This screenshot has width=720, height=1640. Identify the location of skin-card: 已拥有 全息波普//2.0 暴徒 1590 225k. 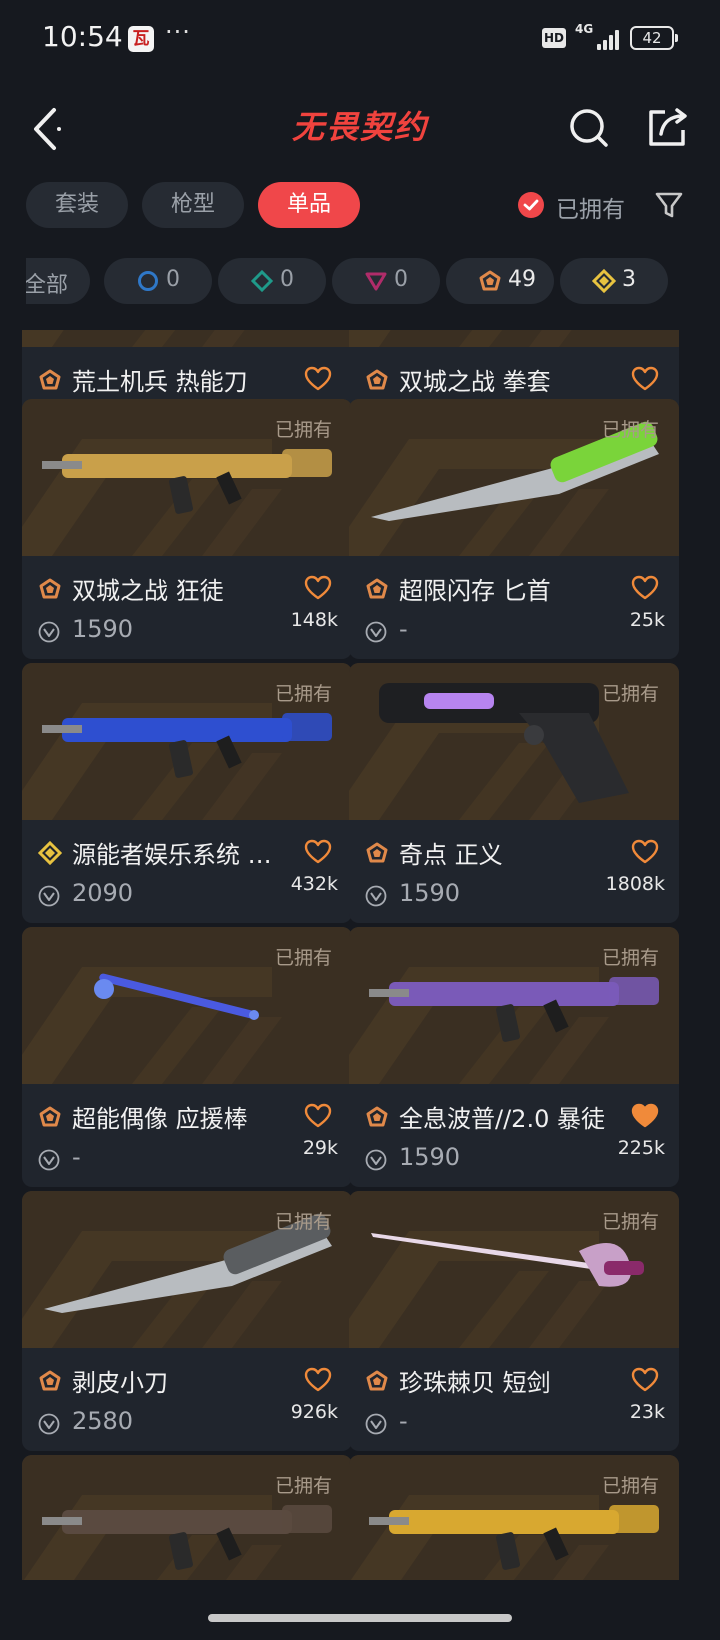
(514, 1057).